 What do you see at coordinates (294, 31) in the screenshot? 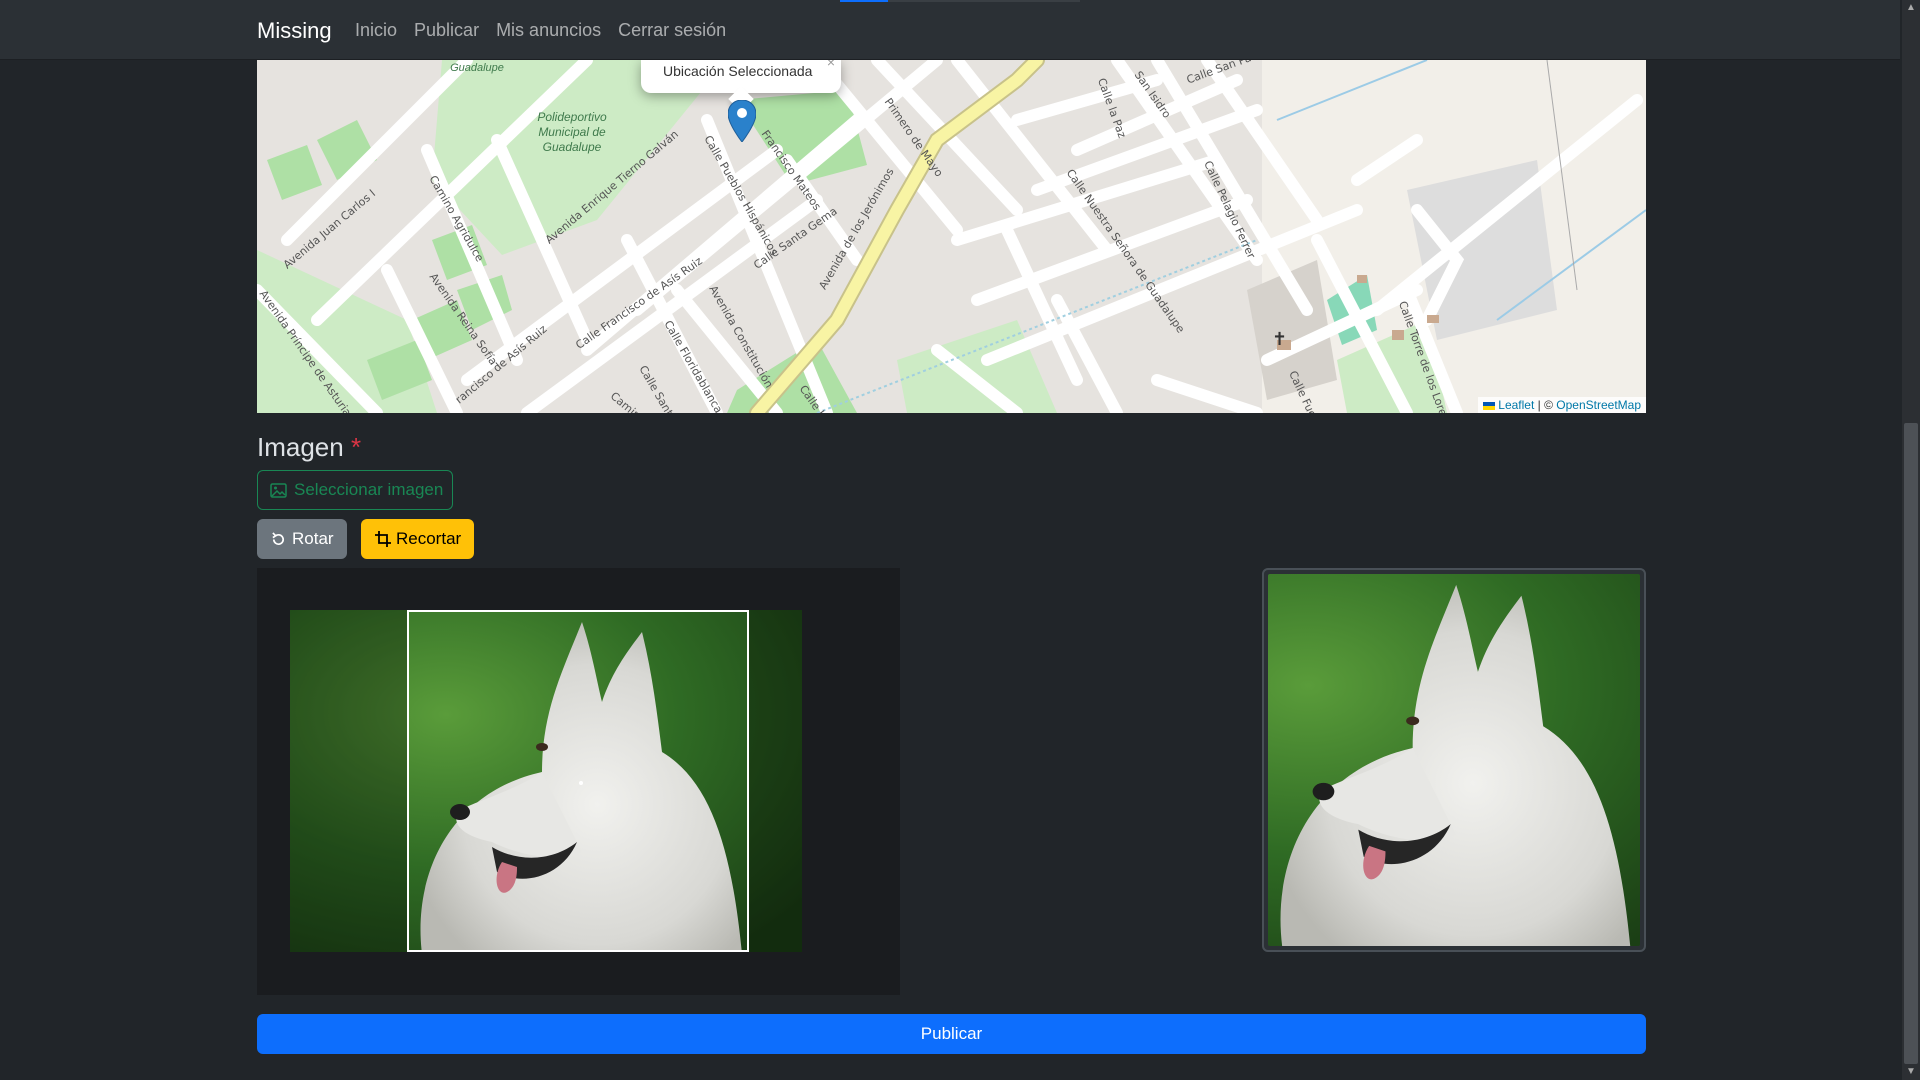
I see `brand-logo: Missing` at bounding box center [294, 31].